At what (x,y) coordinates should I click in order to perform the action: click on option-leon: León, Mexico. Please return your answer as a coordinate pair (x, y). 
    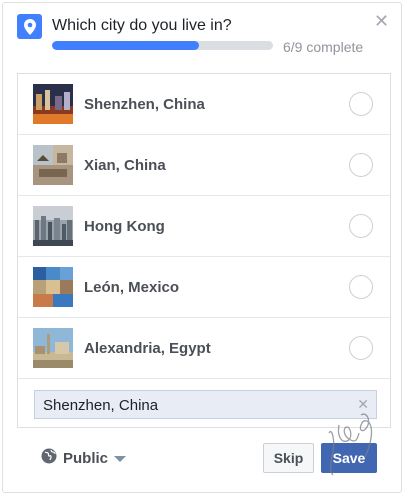
    Looking at the image, I should click on (204, 287).